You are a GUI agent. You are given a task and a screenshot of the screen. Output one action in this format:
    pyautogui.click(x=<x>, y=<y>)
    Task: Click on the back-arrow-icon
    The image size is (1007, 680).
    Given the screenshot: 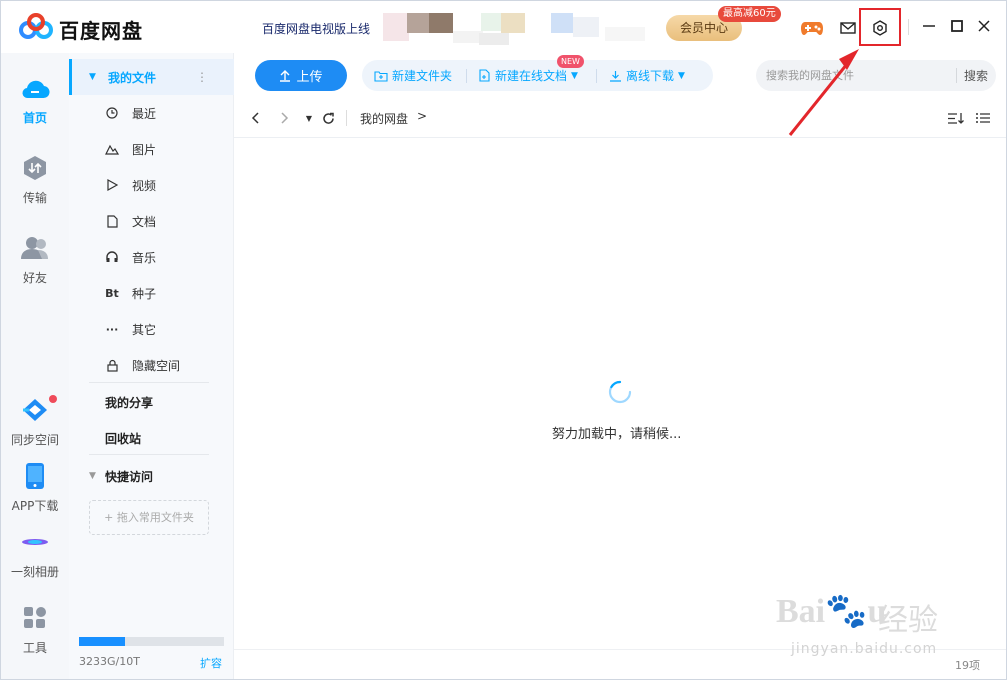 What is the action you would take?
    pyautogui.click(x=255, y=118)
    